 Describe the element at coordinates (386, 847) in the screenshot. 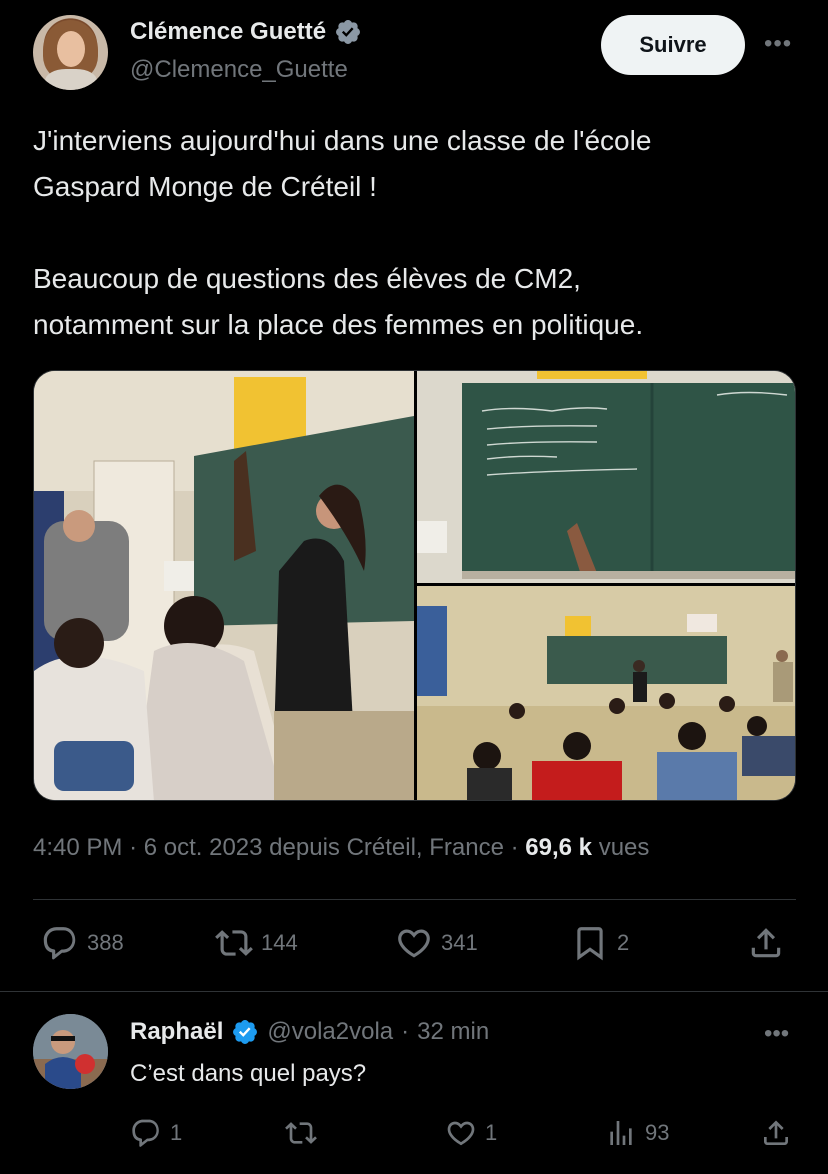

I see `tweet-location: depuis Créteil, France` at that location.